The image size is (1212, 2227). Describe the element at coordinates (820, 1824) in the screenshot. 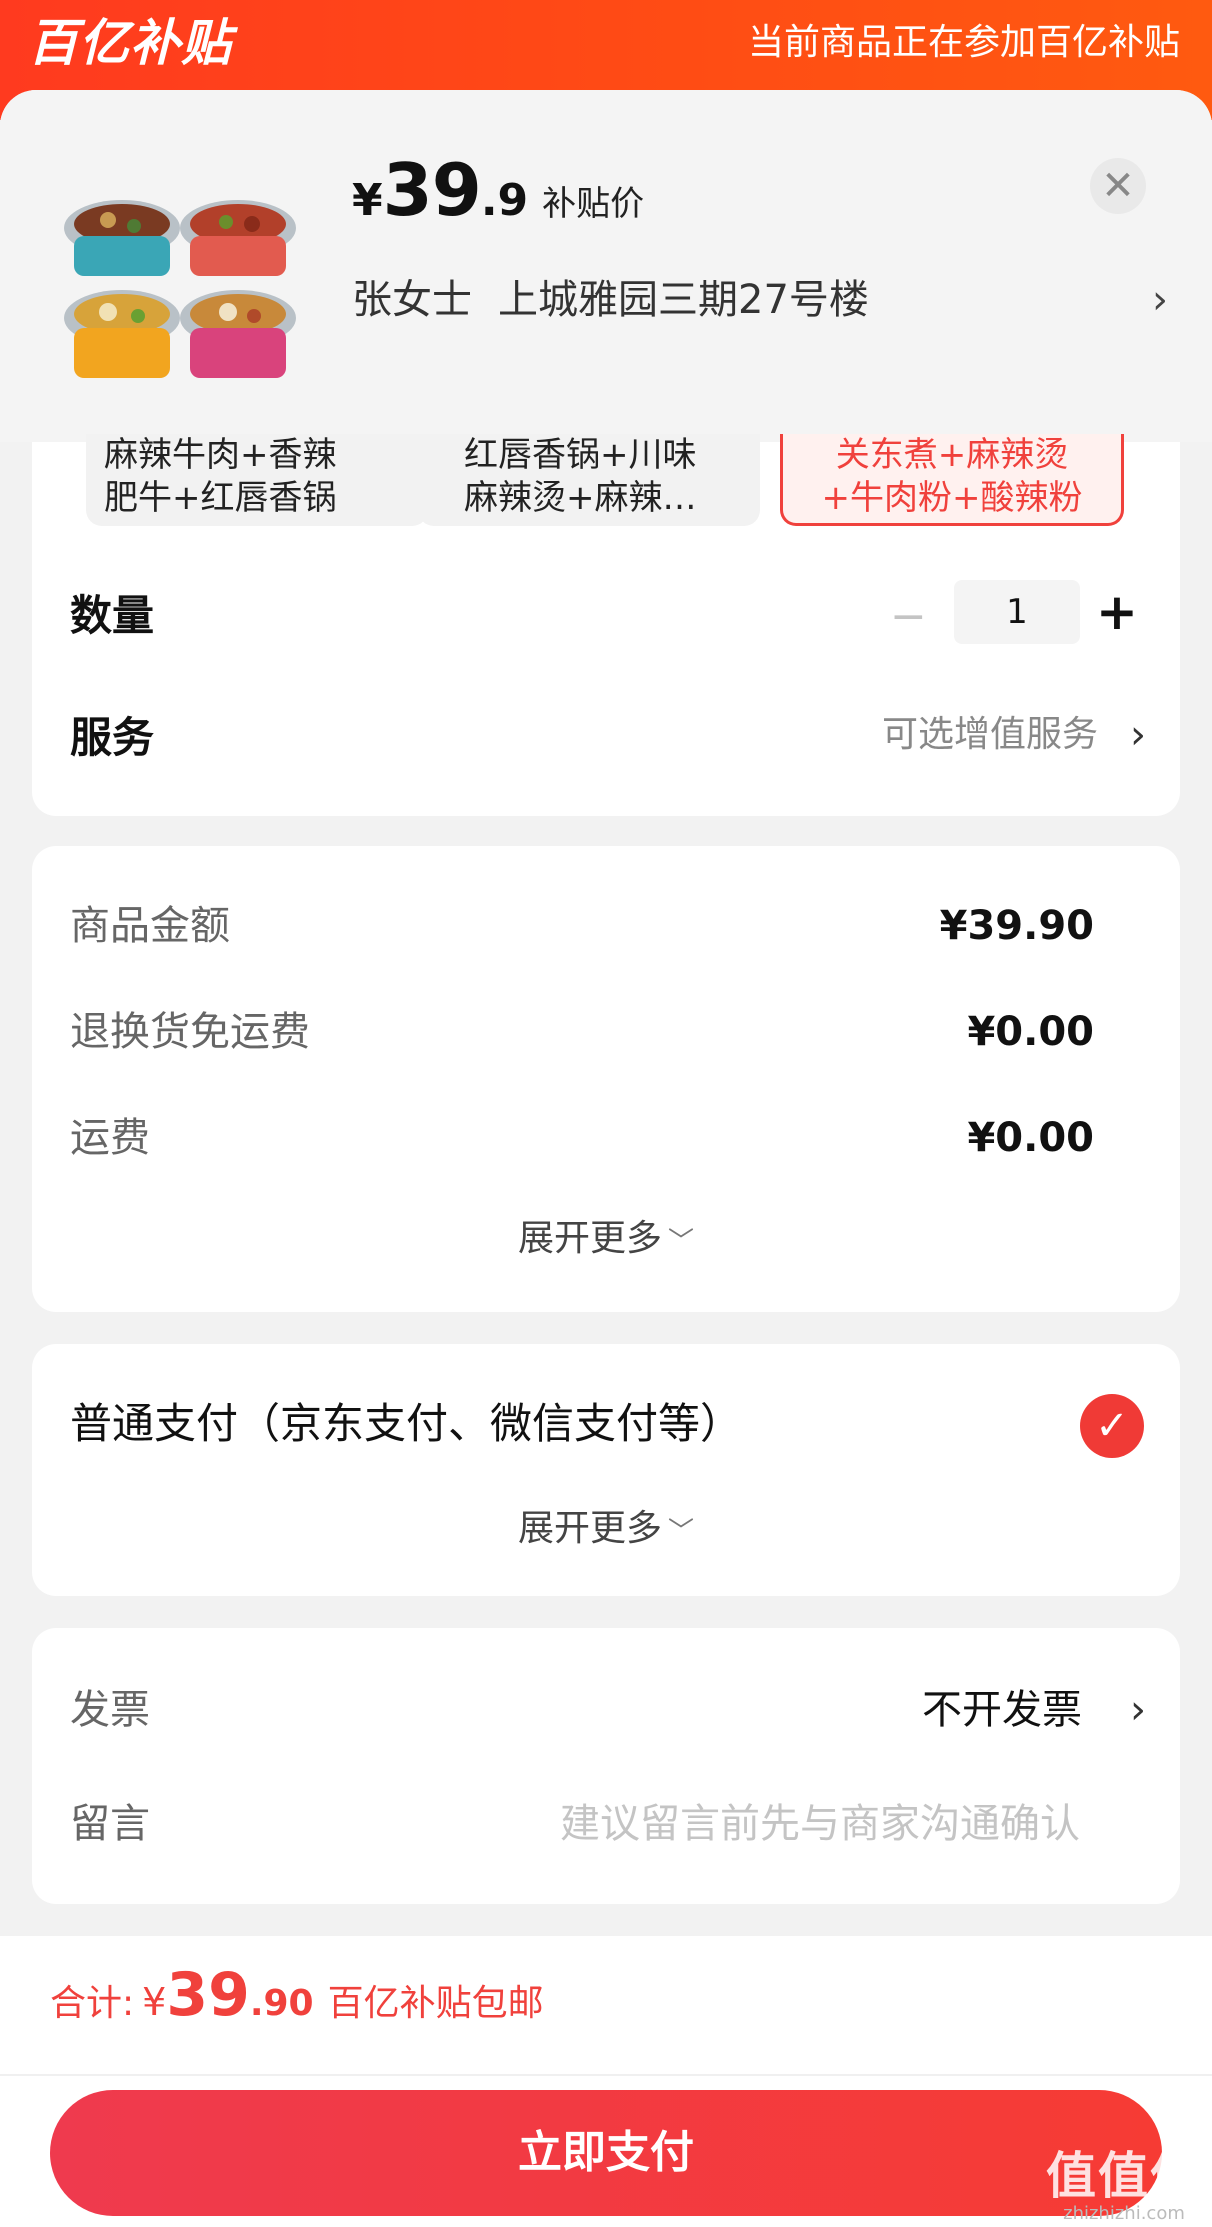

I see `message-input: 建议留言前先与商家沟通确认` at that location.